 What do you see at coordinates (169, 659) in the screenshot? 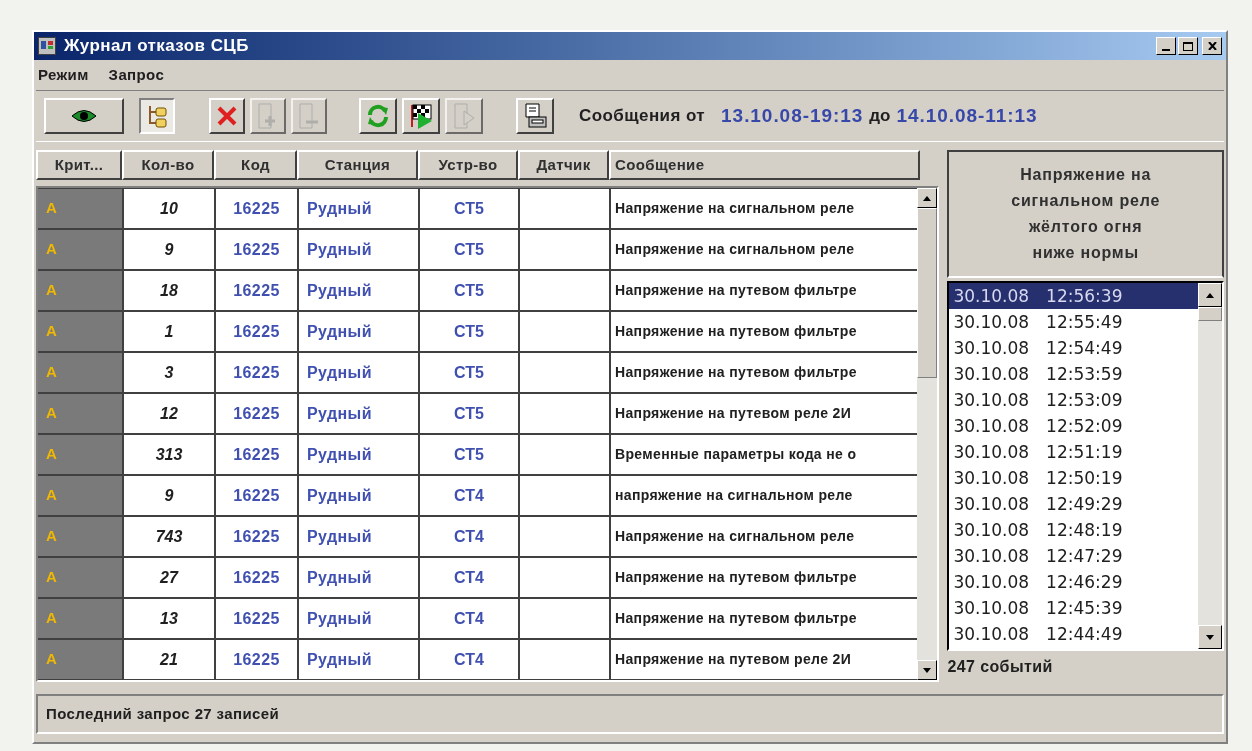
I see `table-cell: 21` at bounding box center [169, 659].